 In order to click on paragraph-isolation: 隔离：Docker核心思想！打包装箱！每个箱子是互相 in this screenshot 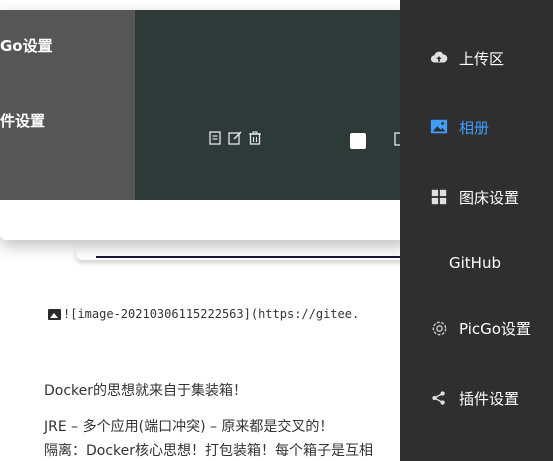, I will do `click(209, 451)`.